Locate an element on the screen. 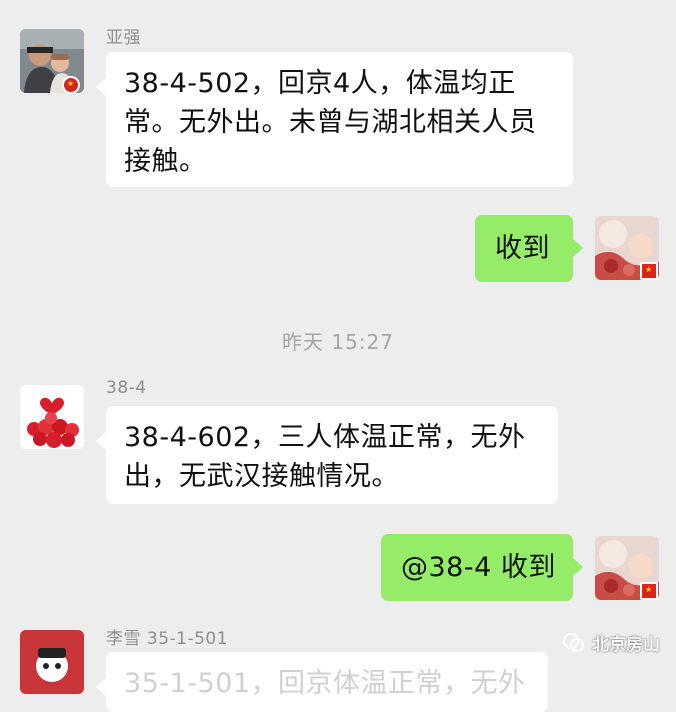 The image size is (676, 712). hearts-avatar-icon is located at coordinates (52, 417).